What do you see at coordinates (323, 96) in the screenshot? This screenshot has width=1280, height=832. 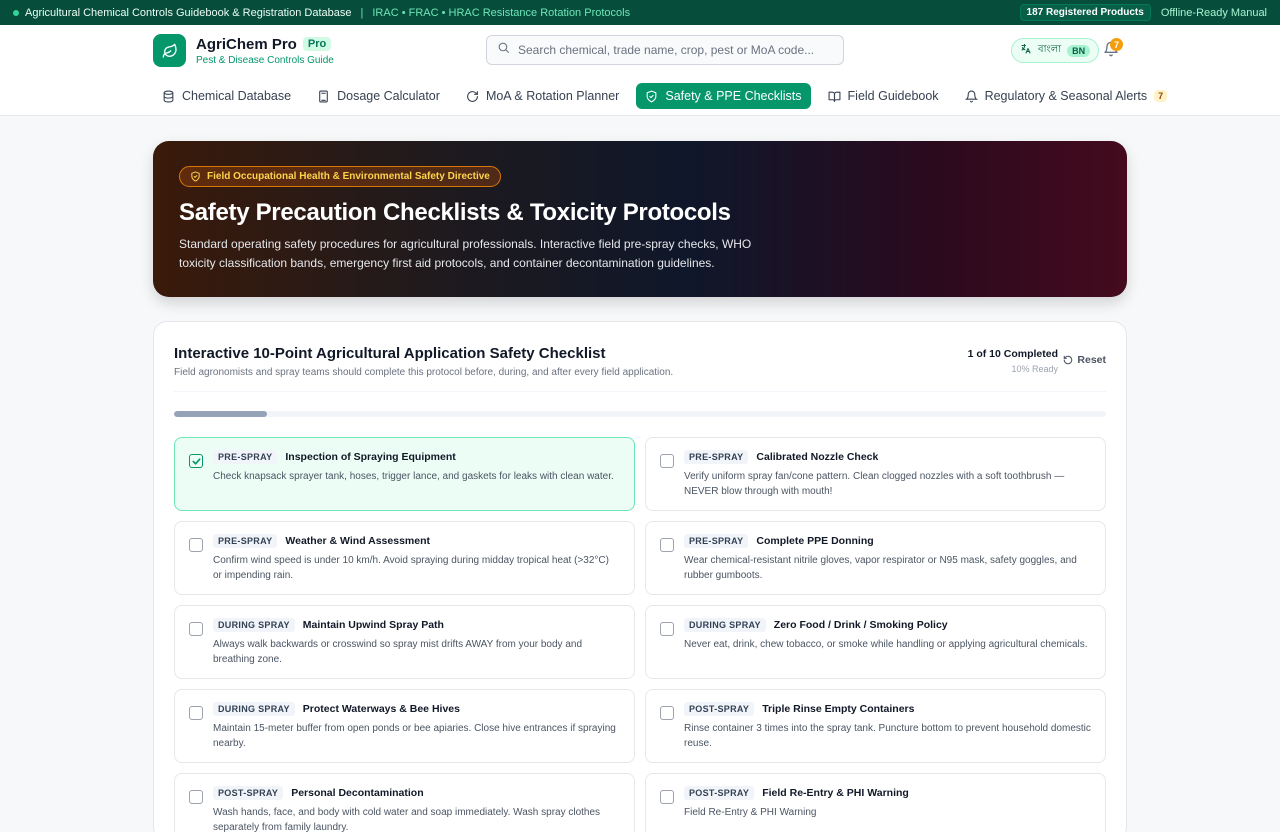 I see `calculator-icon` at bounding box center [323, 96].